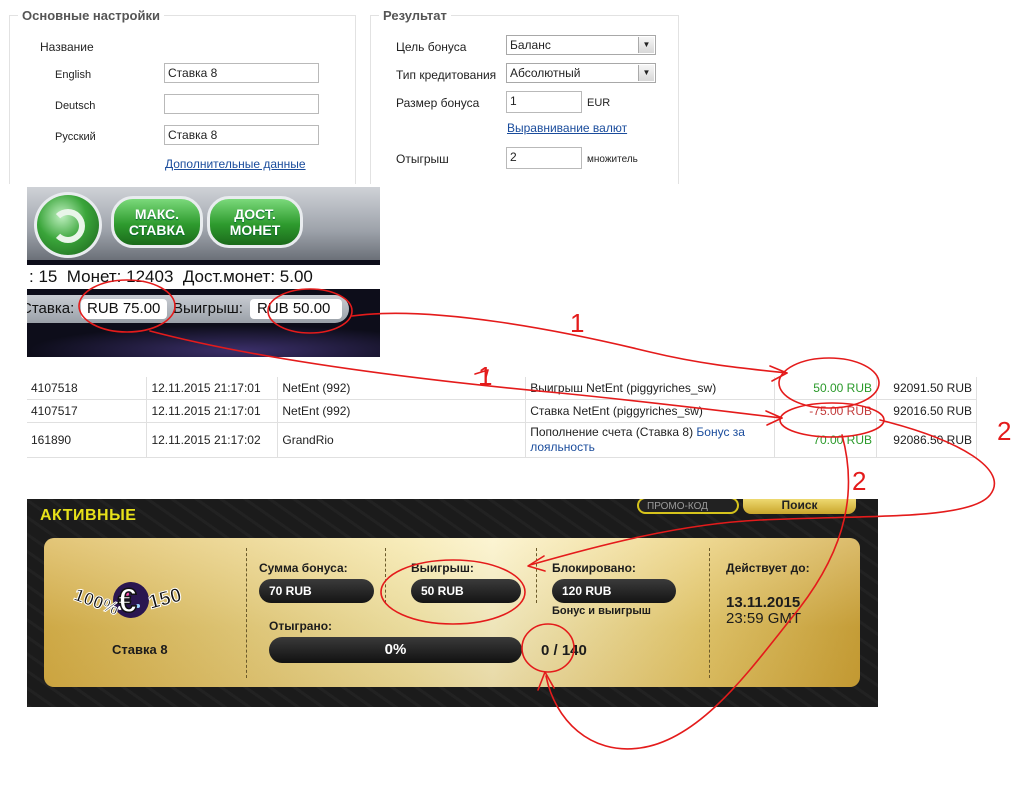  I want to click on wager-input: 2, so click(544, 158).